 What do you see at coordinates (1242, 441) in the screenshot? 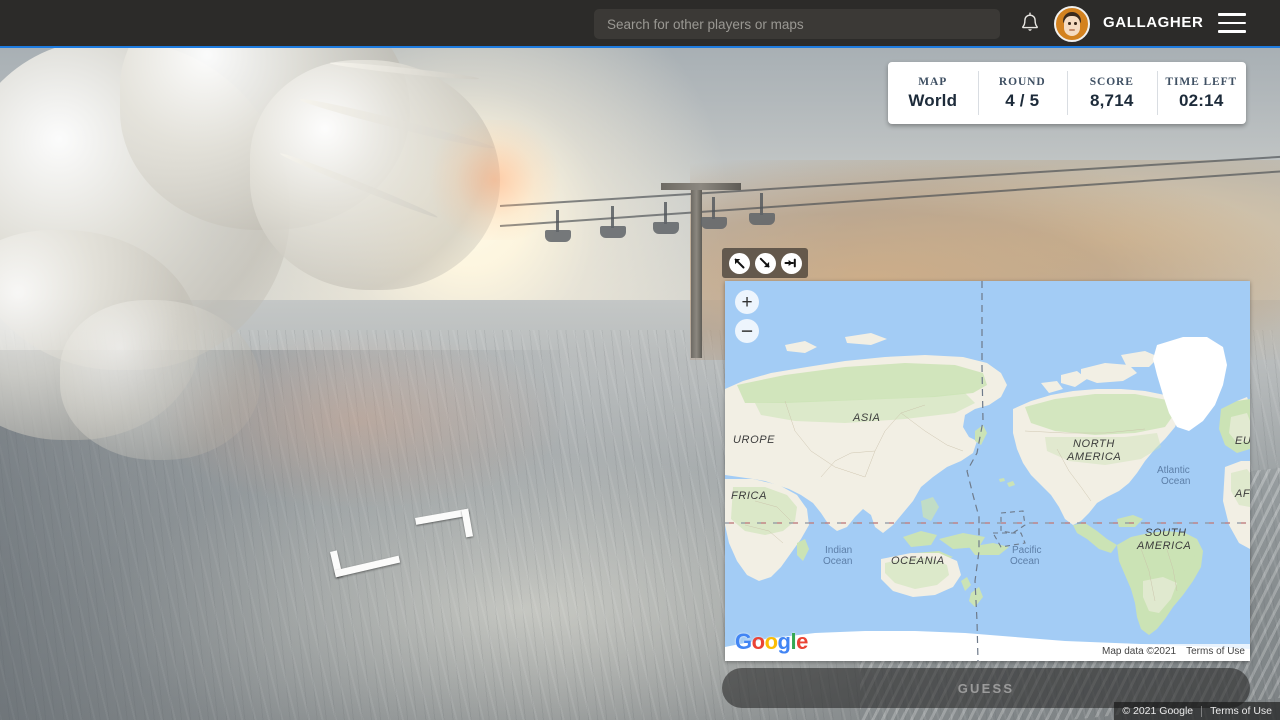
I see `map-label: EU` at bounding box center [1242, 441].